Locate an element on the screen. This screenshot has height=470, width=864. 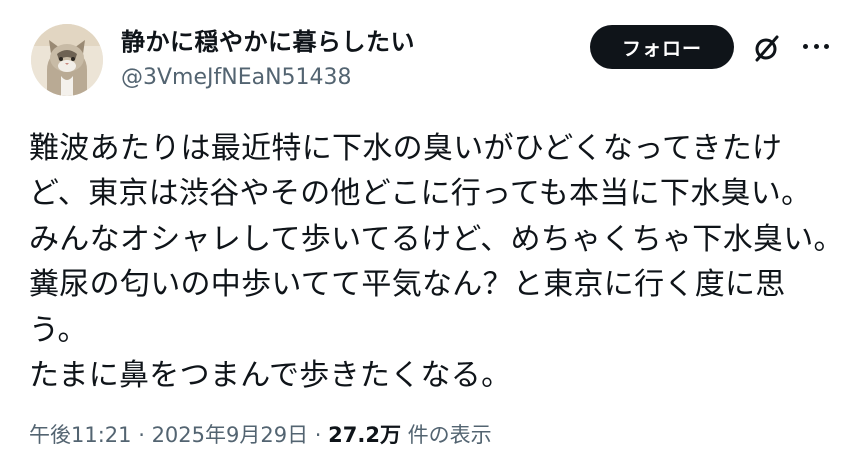
author-handle: @3VmeJfNEaN51438 is located at coordinates (236, 78).